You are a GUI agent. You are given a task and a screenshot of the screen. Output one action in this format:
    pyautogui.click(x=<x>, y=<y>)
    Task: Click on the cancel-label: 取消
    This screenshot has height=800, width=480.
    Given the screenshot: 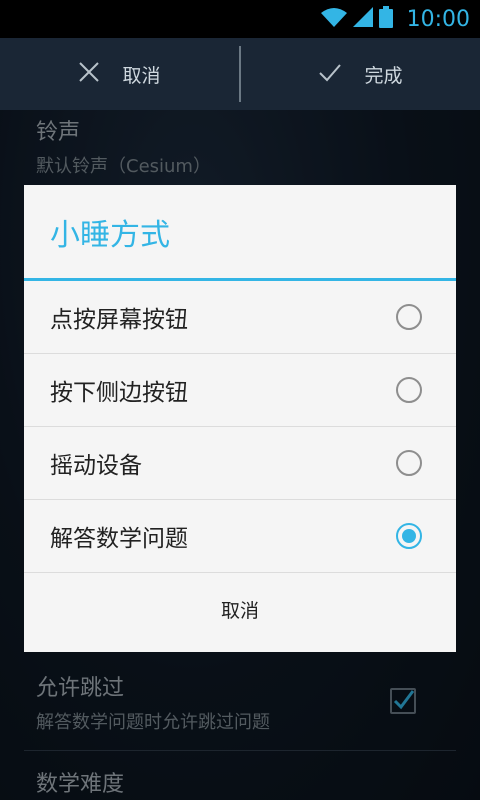 What is the action you would take?
    pyautogui.click(x=141, y=75)
    